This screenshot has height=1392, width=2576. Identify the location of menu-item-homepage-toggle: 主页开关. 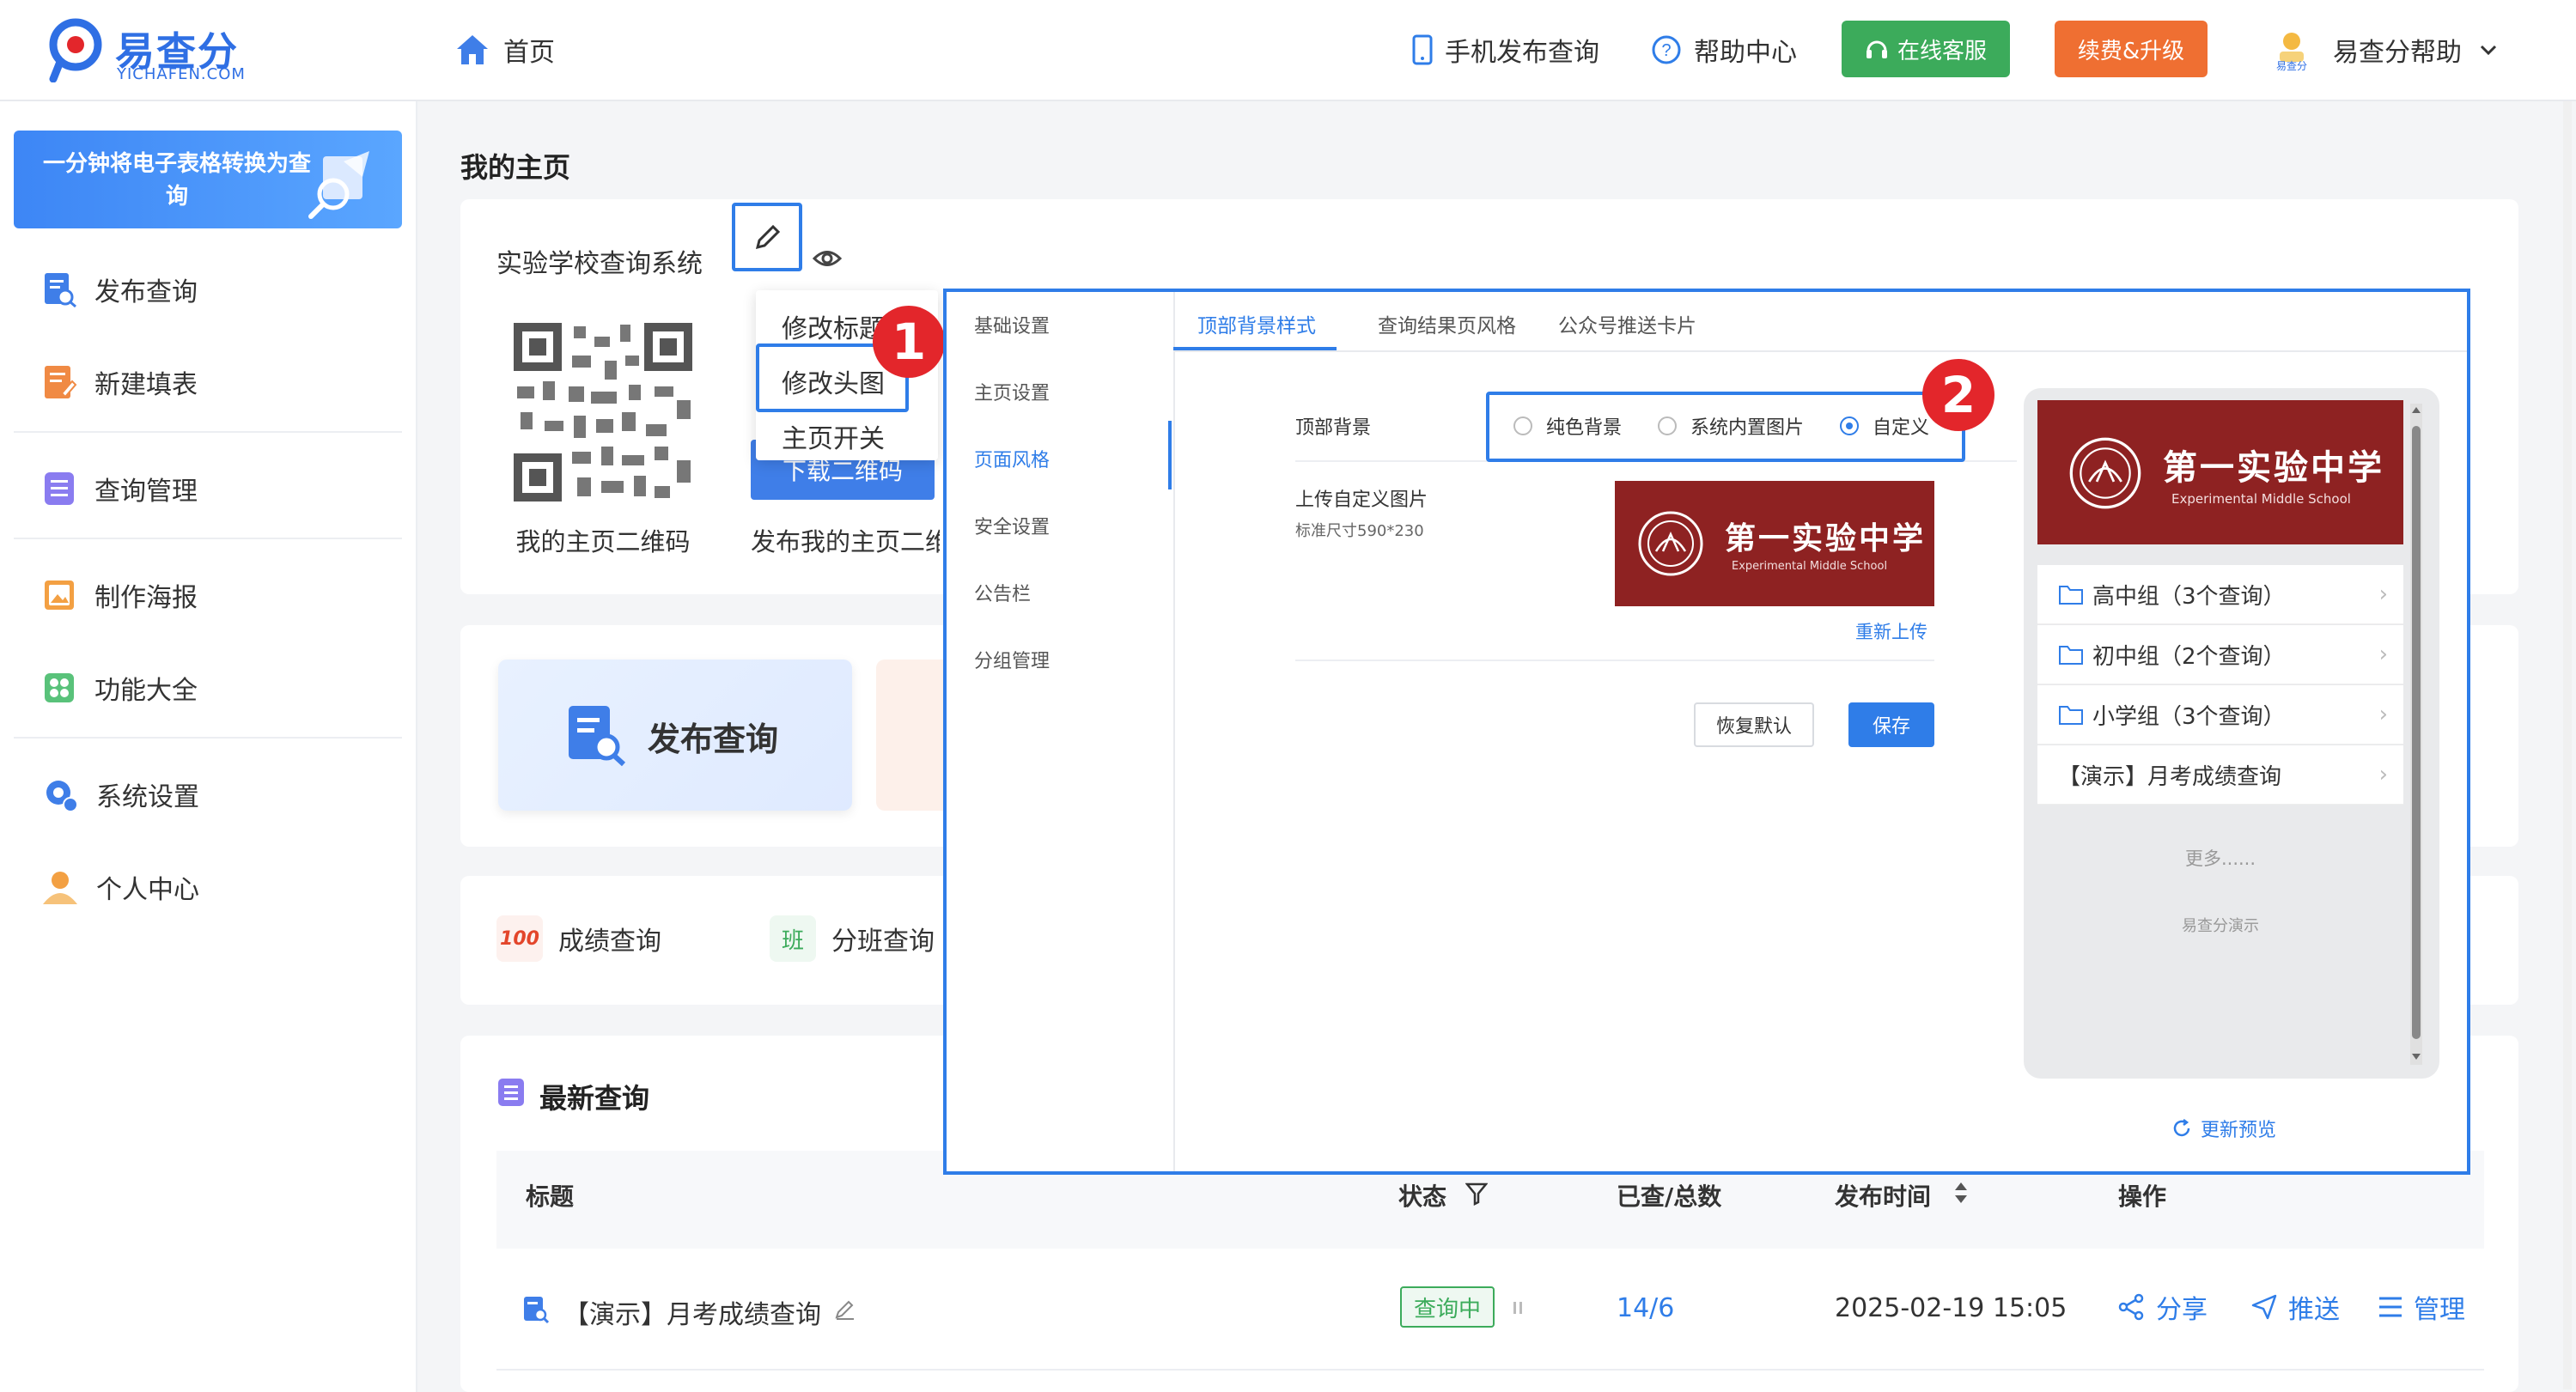
(833, 436).